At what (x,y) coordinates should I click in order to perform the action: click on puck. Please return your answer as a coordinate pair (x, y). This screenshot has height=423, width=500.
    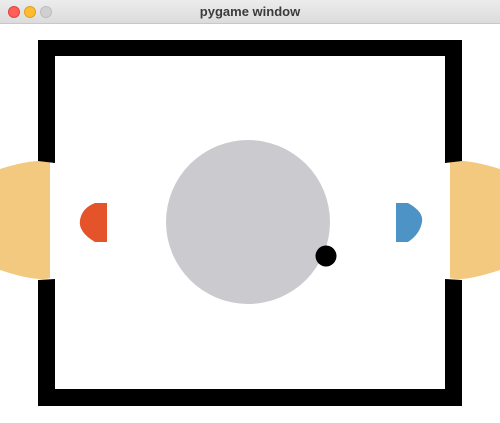
    Looking at the image, I should click on (326, 256).